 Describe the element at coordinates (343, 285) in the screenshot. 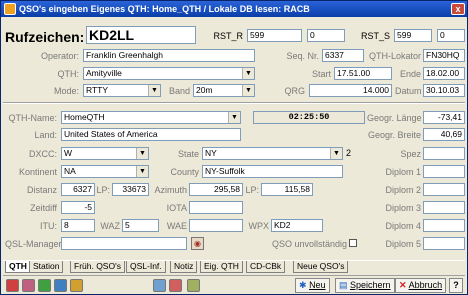

I see `save-icon: ▤` at that location.